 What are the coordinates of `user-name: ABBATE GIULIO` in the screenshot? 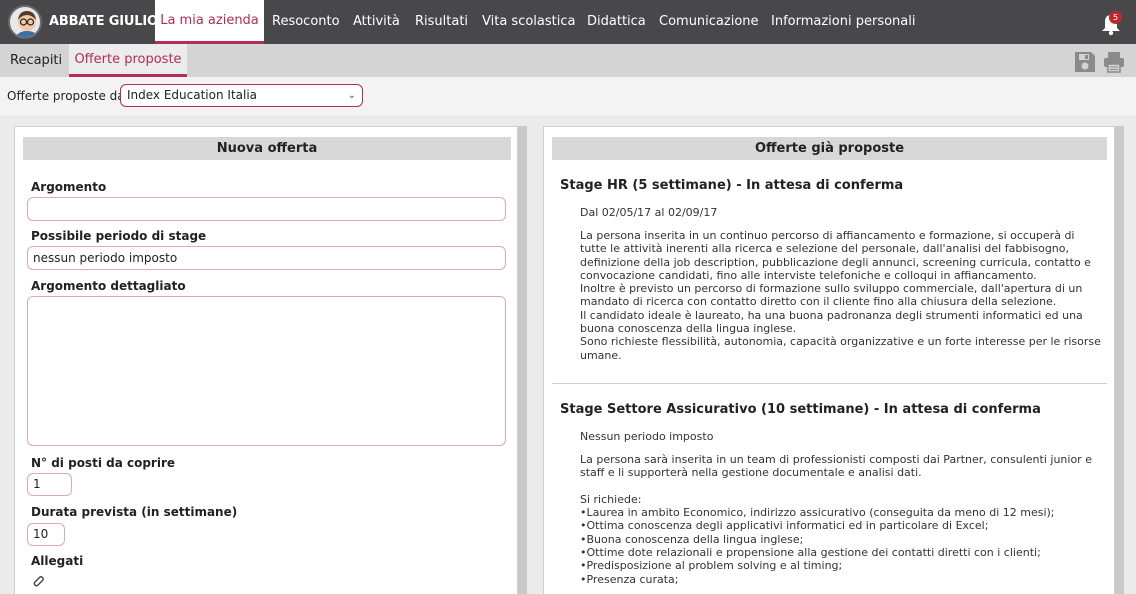 It's located at (103, 22).